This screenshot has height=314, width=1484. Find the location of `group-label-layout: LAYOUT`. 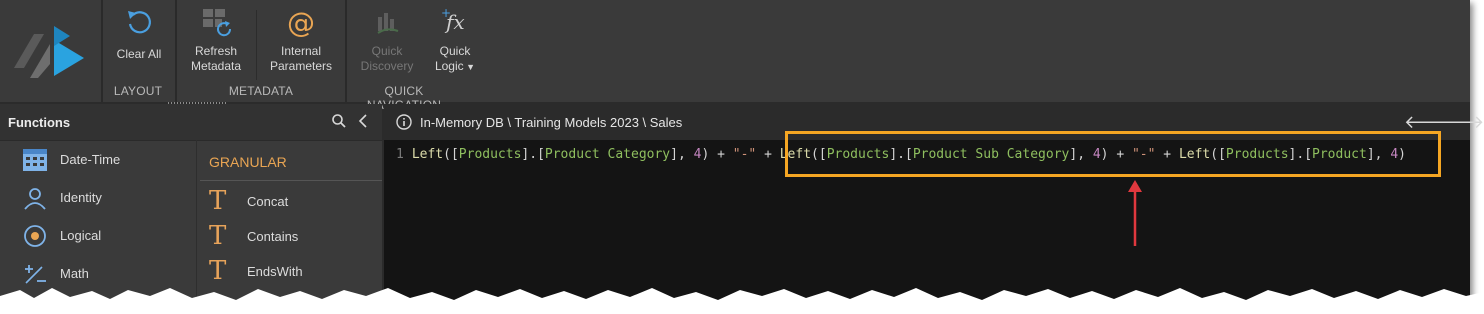

group-label-layout: LAYOUT is located at coordinates (138, 91).